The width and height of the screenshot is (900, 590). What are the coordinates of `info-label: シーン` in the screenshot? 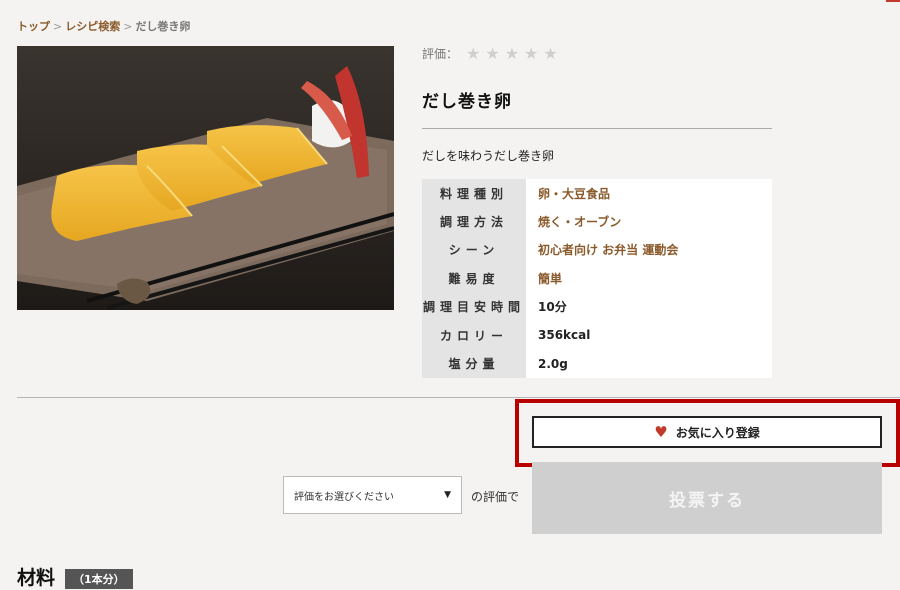 It's located at (474, 250).